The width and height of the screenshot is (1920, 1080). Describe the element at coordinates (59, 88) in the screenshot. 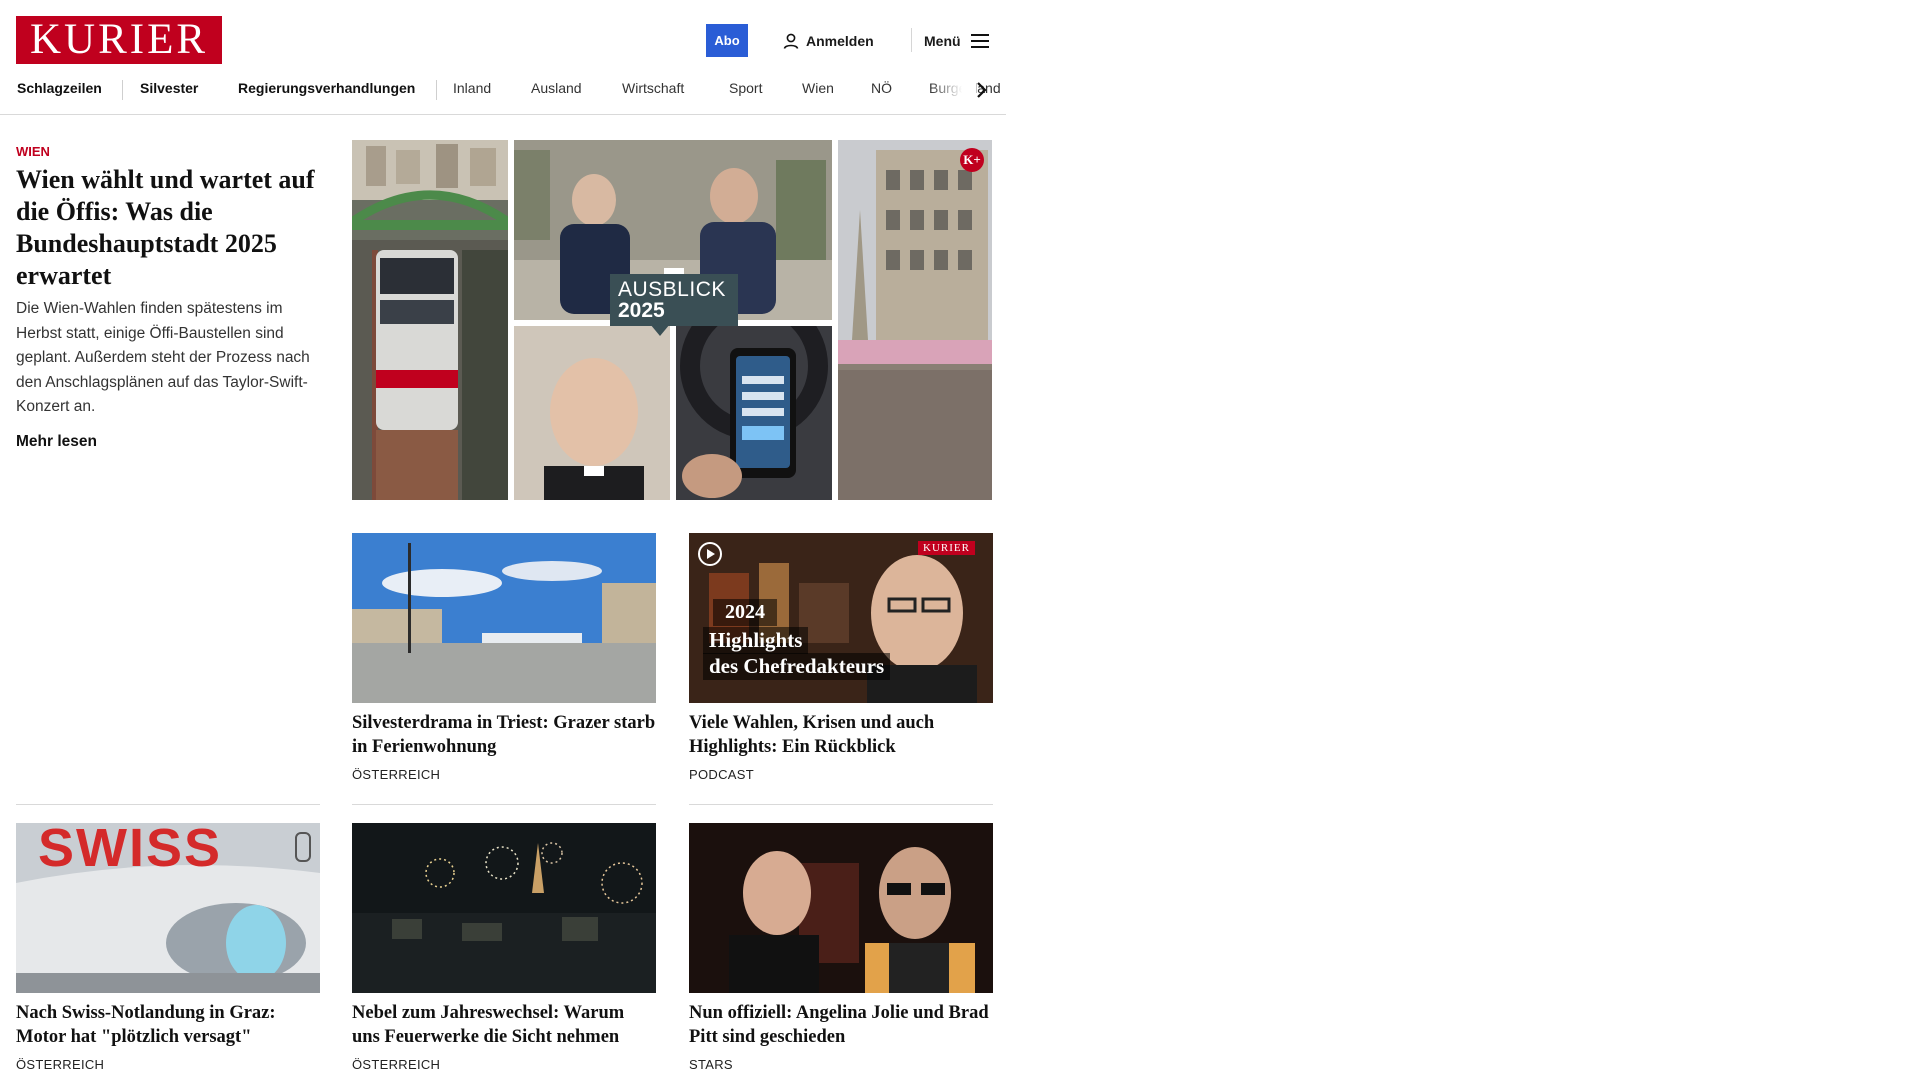

I see `nav-item-schlagzeilen: Schlagzeilen` at that location.